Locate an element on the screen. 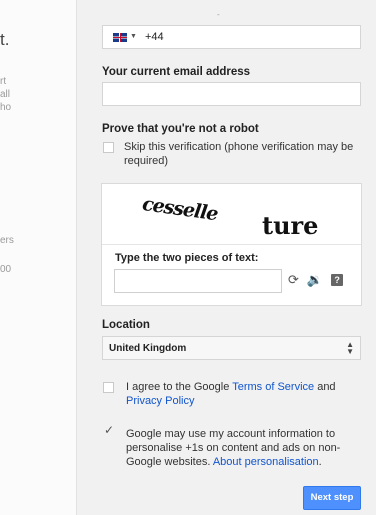 This screenshot has width=376, height=515. skip-verification-checkbox is located at coordinates (108, 147).